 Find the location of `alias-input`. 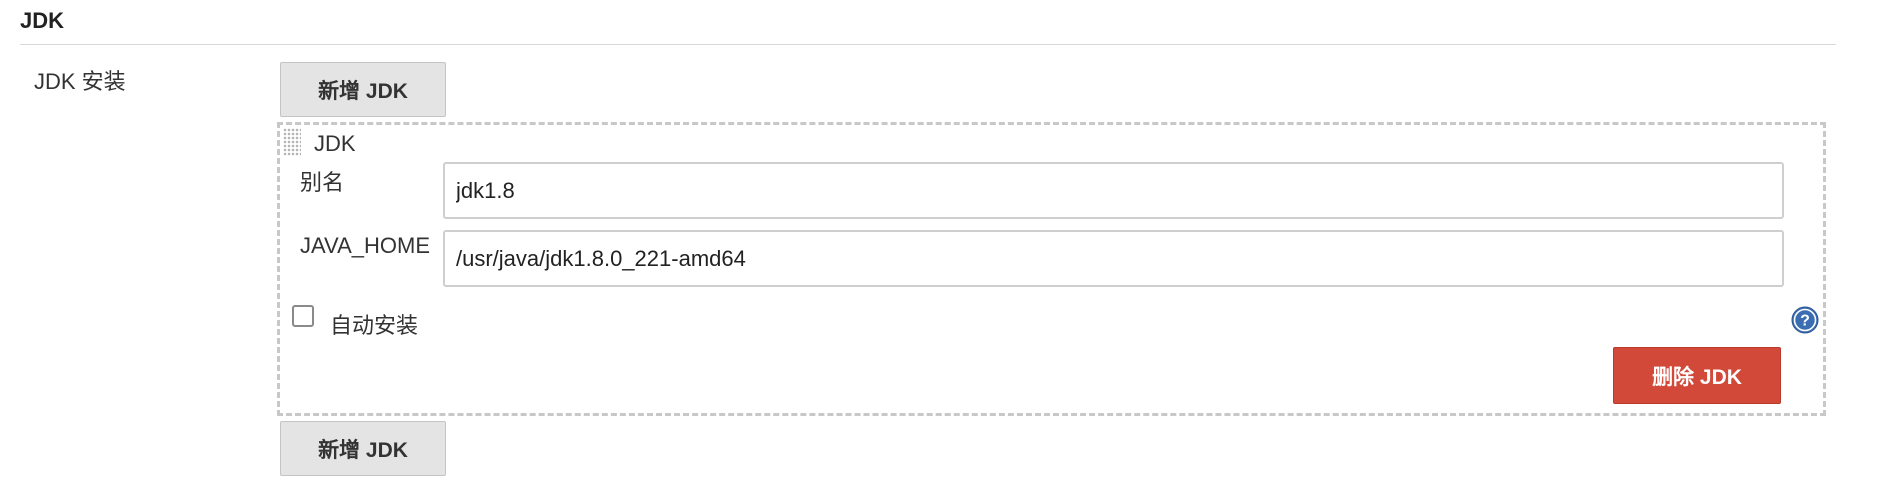

alias-input is located at coordinates (1113, 190).